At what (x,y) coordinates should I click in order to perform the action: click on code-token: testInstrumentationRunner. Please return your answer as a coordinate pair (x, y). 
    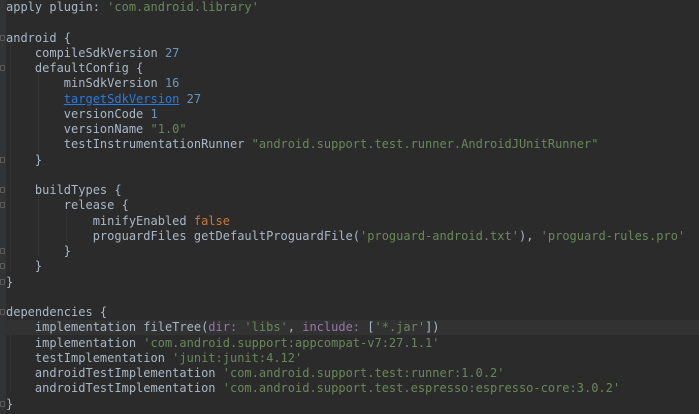
    Looking at the image, I should click on (129, 144).